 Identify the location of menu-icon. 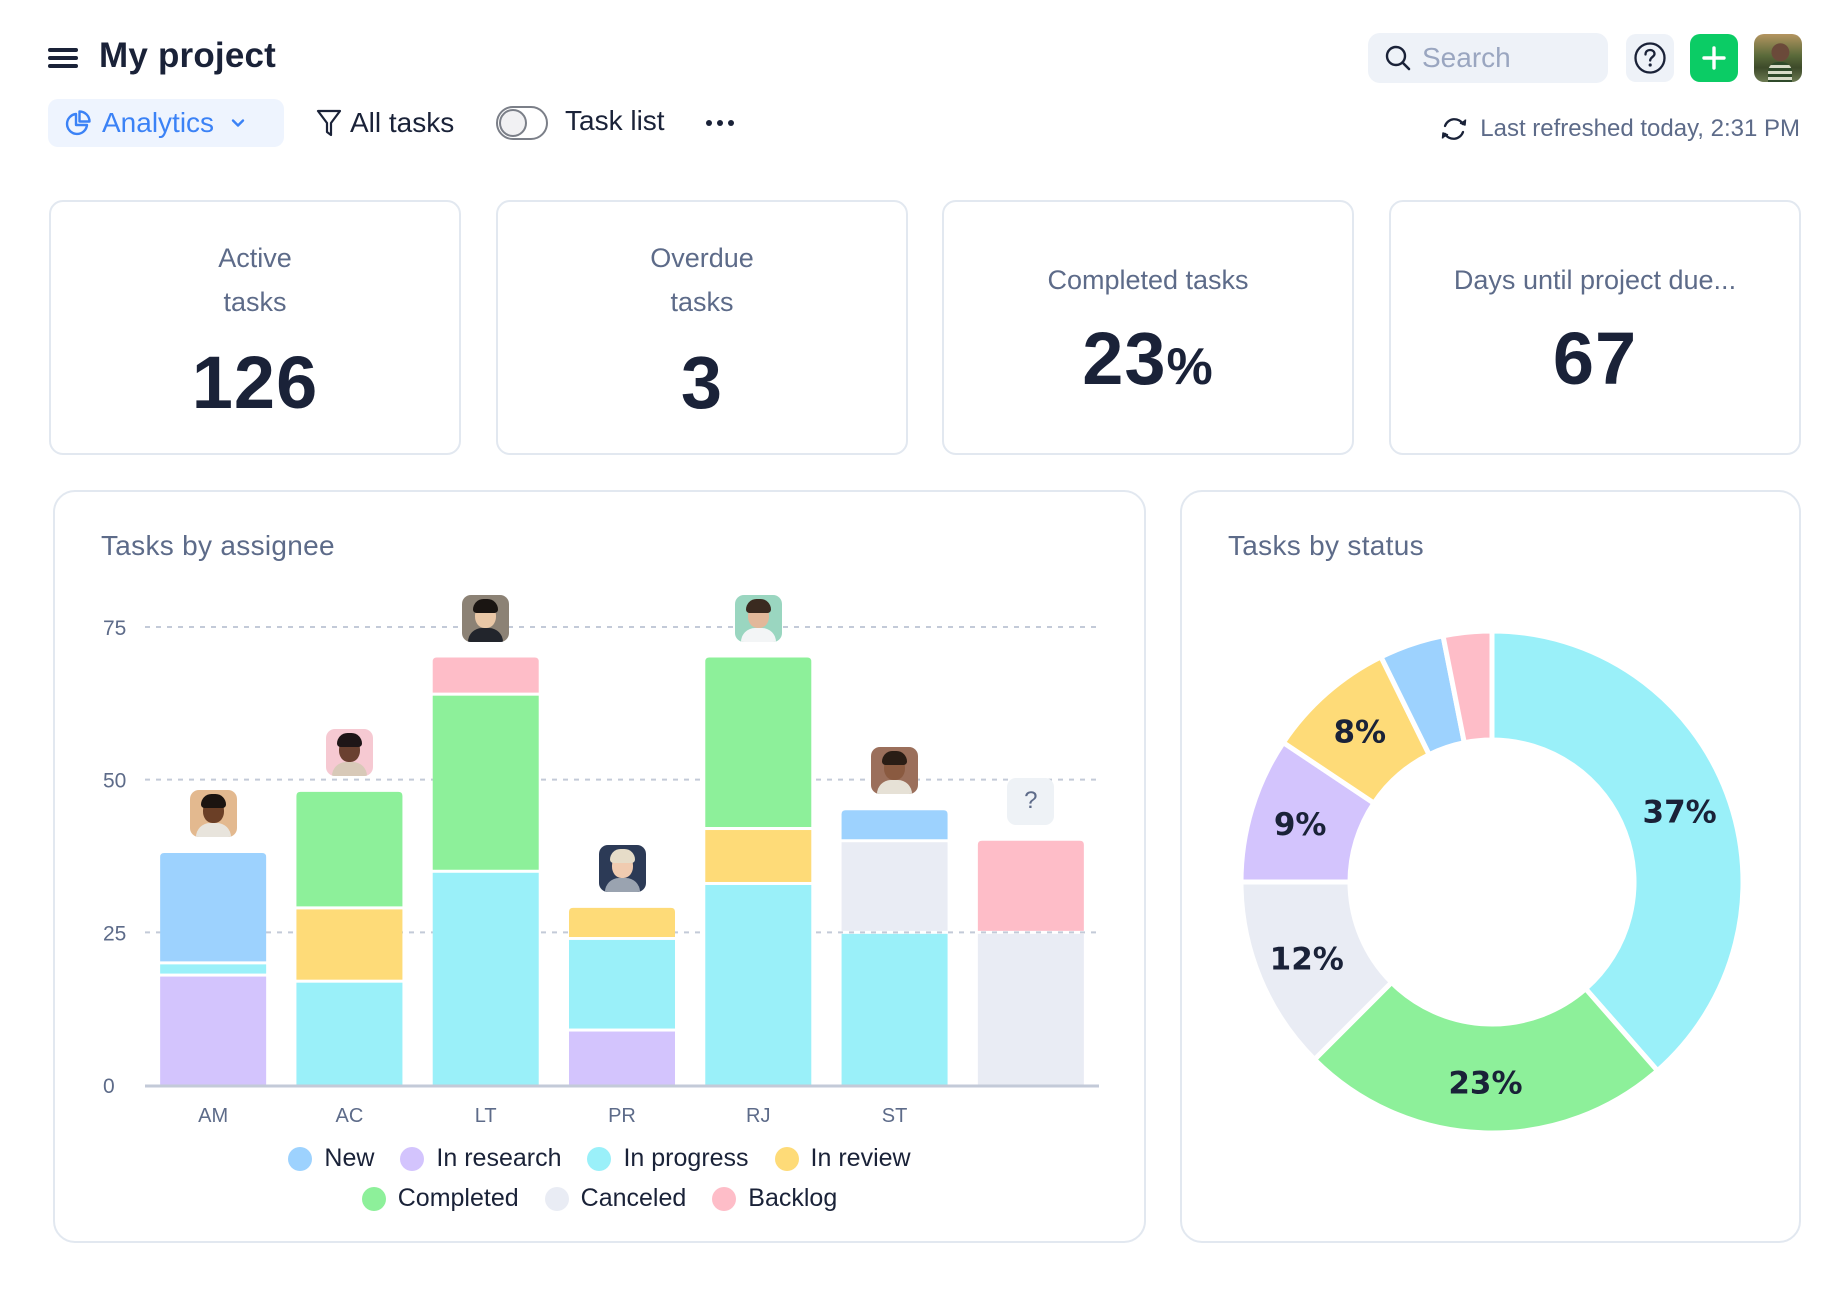
(63, 58).